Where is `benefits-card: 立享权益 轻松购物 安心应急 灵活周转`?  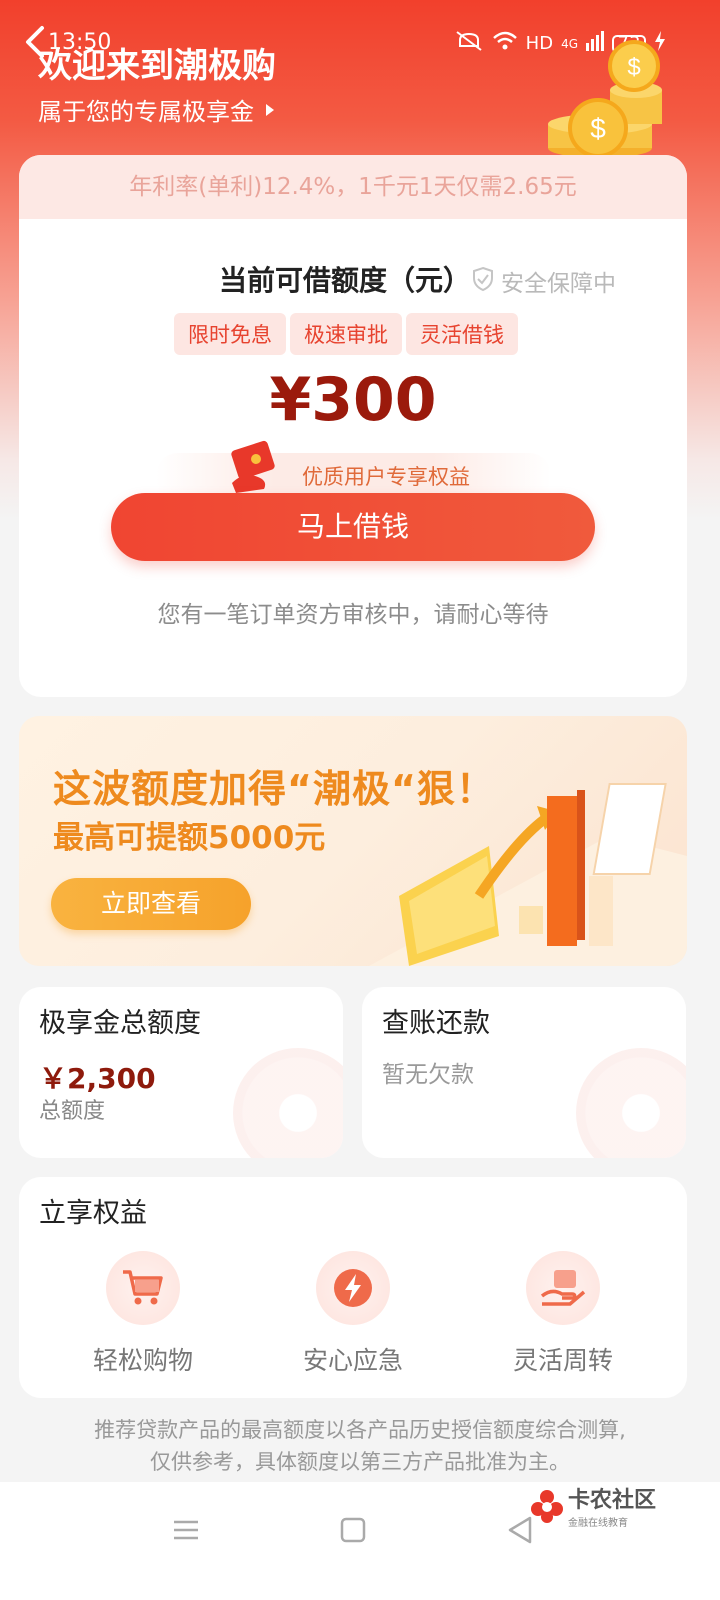
benefits-card: 立享权益 轻松购物 安心应急 灵活周转 is located at coordinates (353, 1287).